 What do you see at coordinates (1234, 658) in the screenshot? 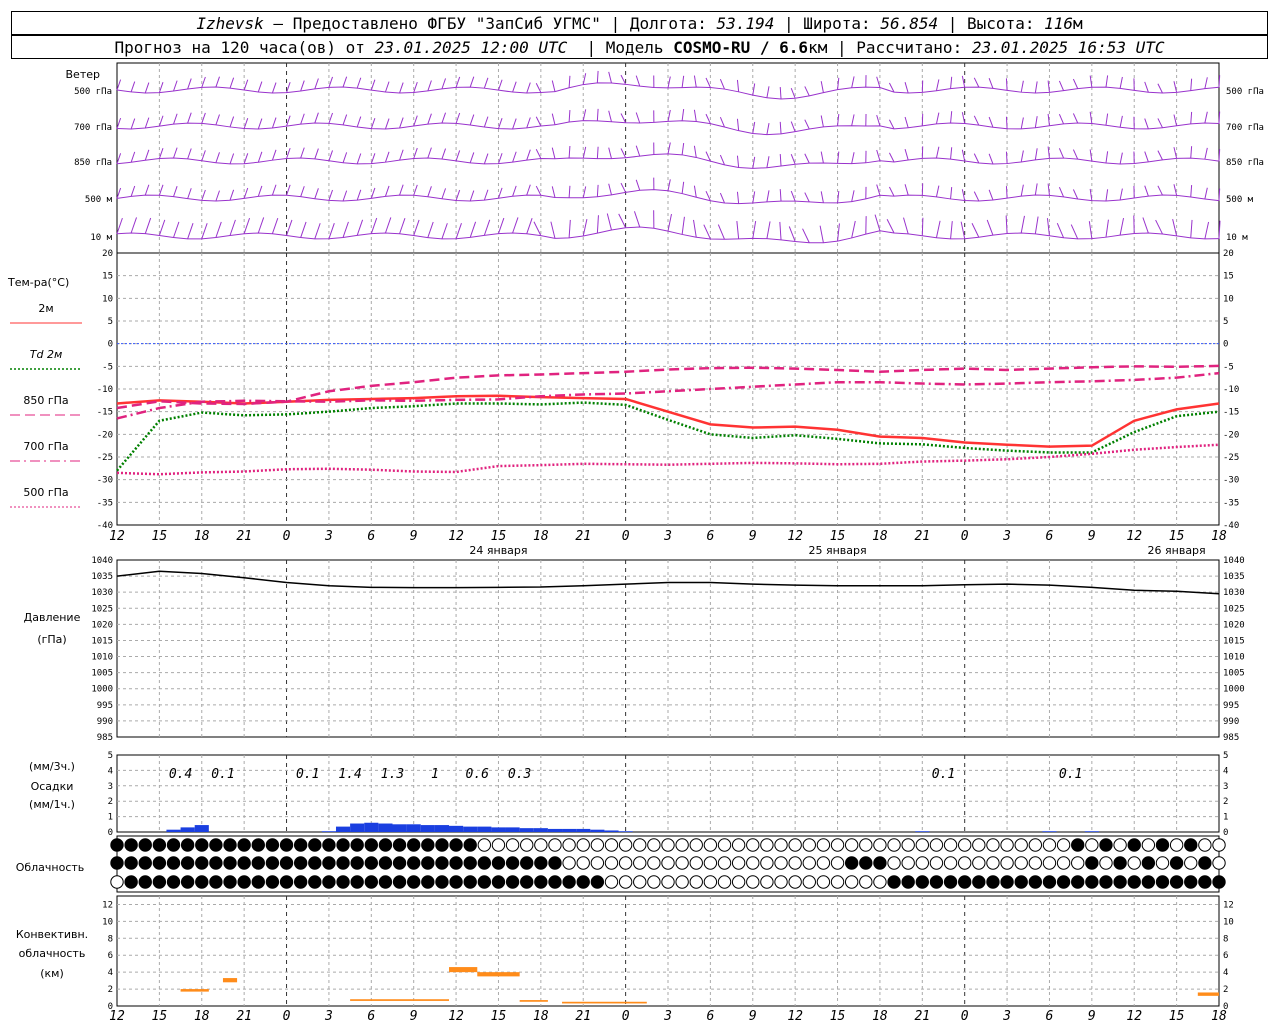
I see `pressure-ytick-right: 1010` at bounding box center [1234, 658].